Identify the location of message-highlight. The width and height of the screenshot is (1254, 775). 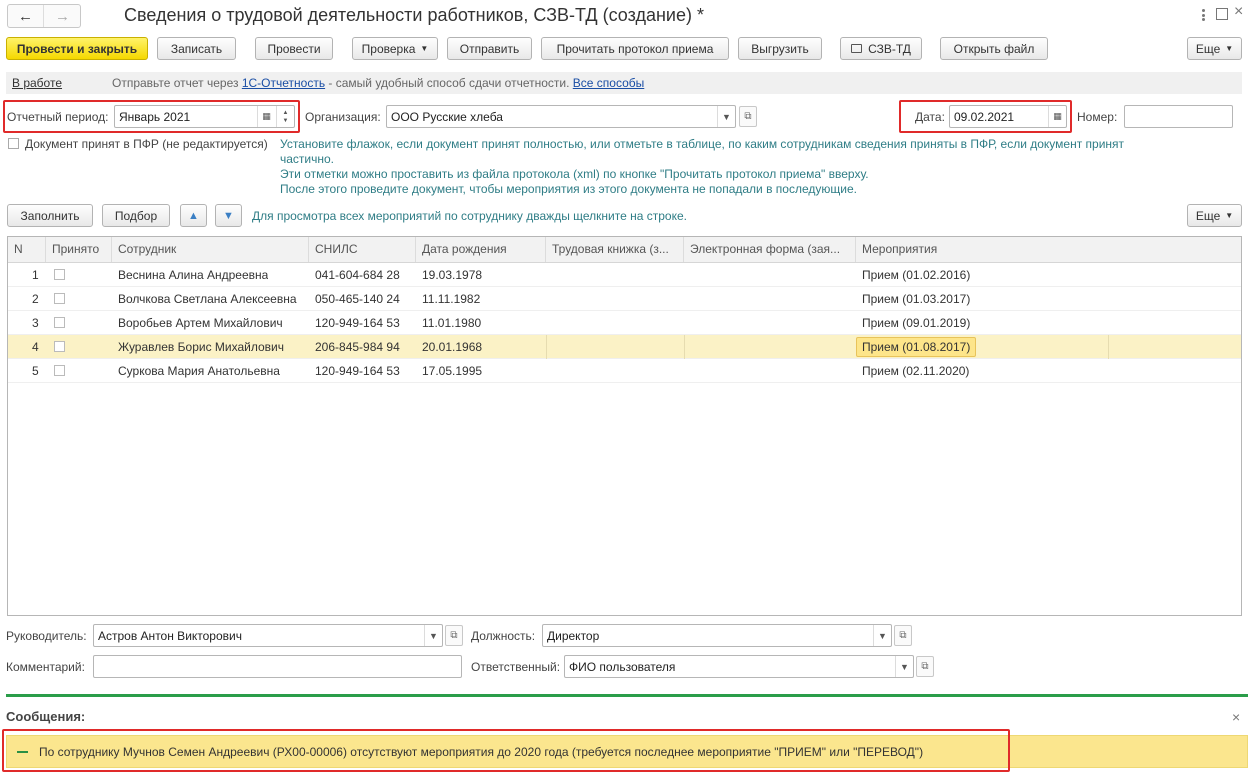
(506, 750).